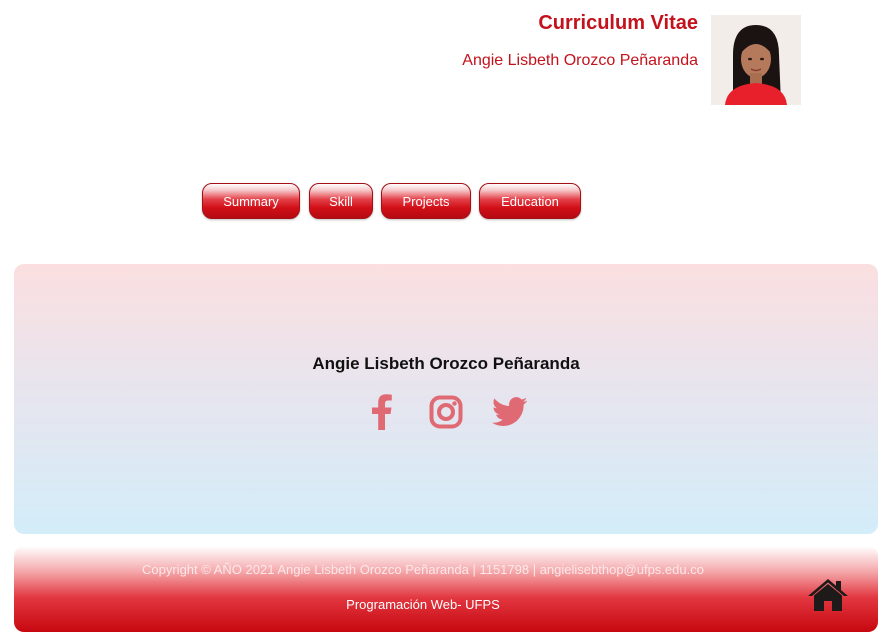 The width and height of the screenshot is (892, 638). What do you see at coordinates (828, 595) in the screenshot?
I see `home-icon` at bounding box center [828, 595].